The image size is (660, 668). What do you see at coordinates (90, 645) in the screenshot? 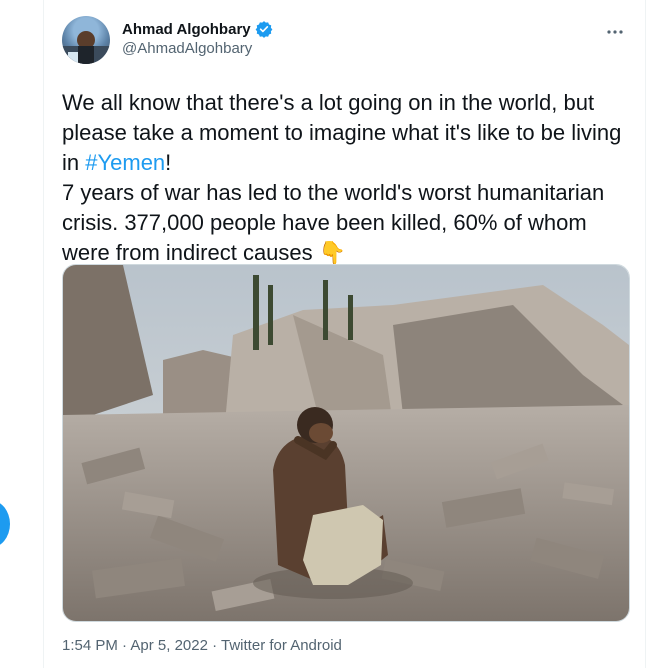
I see `tweet-time: 1:54 PM` at bounding box center [90, 645].